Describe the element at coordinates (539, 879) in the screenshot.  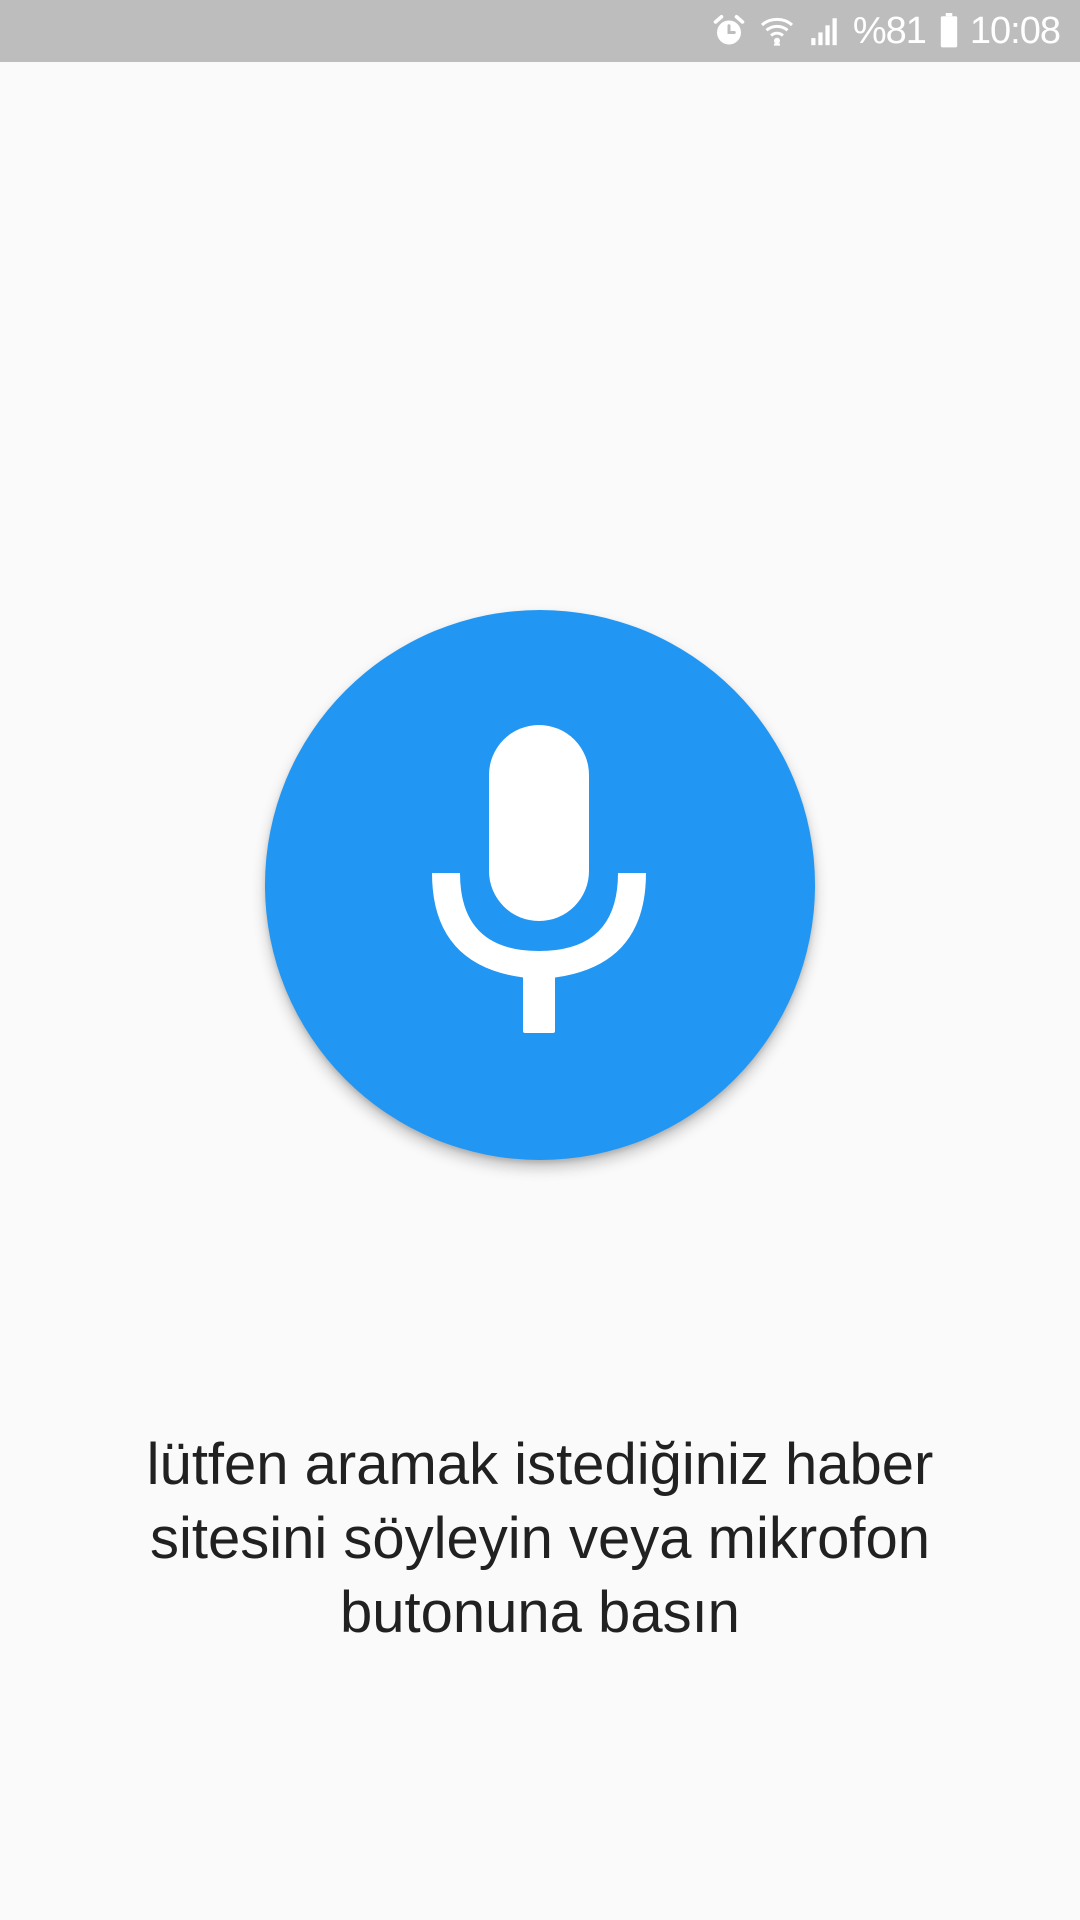
I see `microphone-icon` at that location.